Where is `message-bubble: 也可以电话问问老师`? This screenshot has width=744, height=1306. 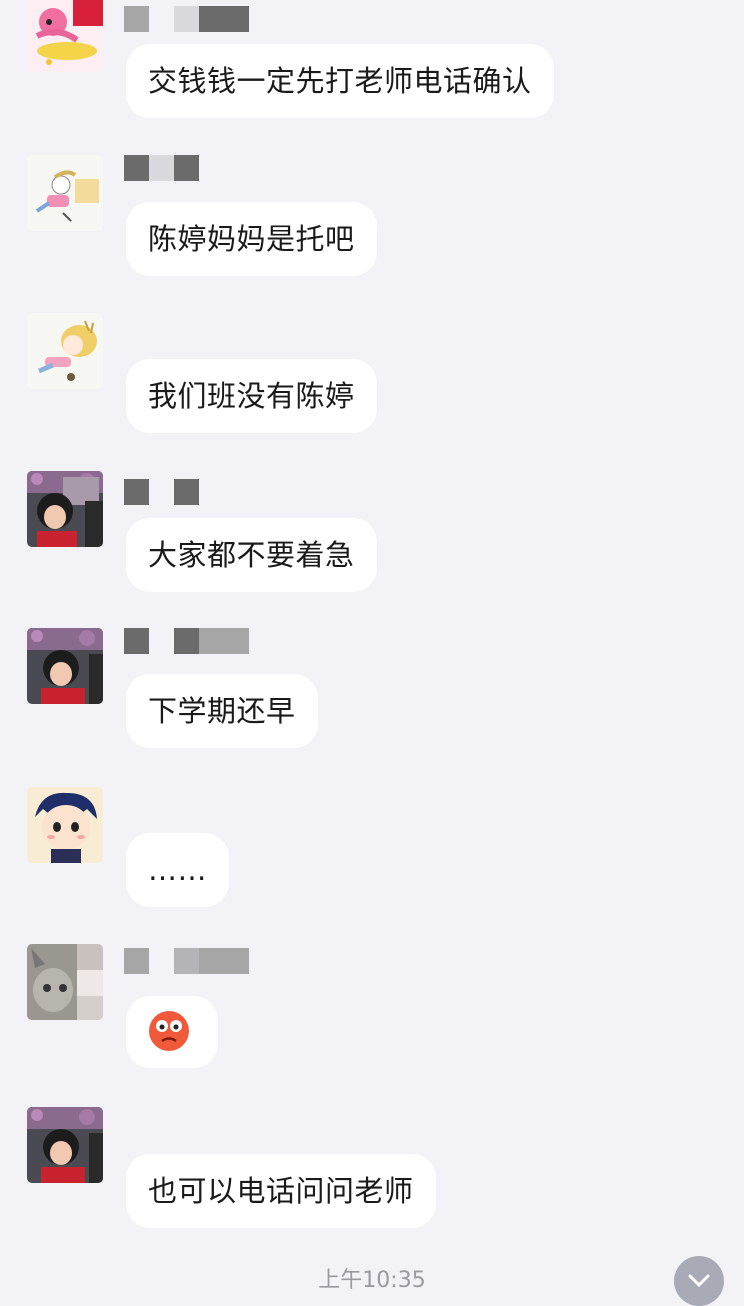
message-bubble: 也可以电话问问老师 is located at coordinates (281, 1191).